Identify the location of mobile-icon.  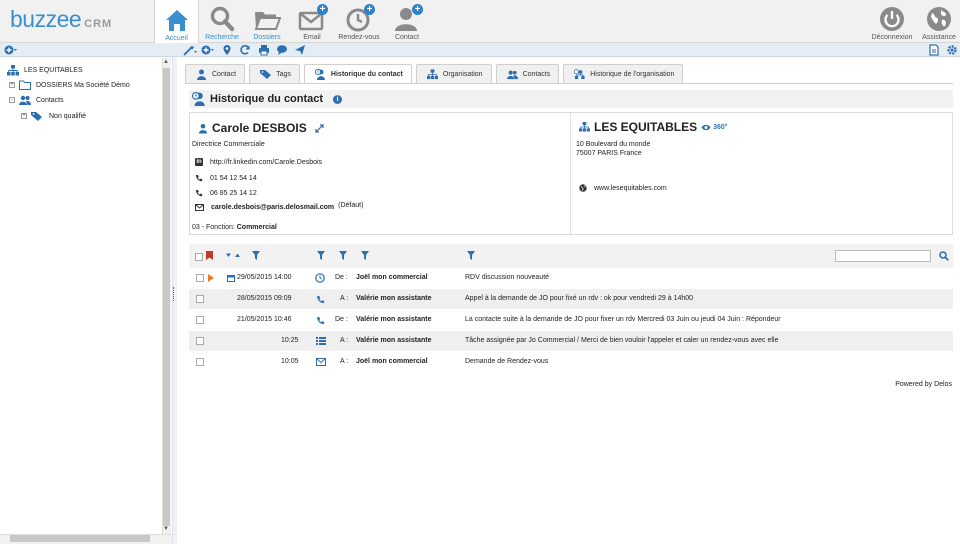
(199, 193).